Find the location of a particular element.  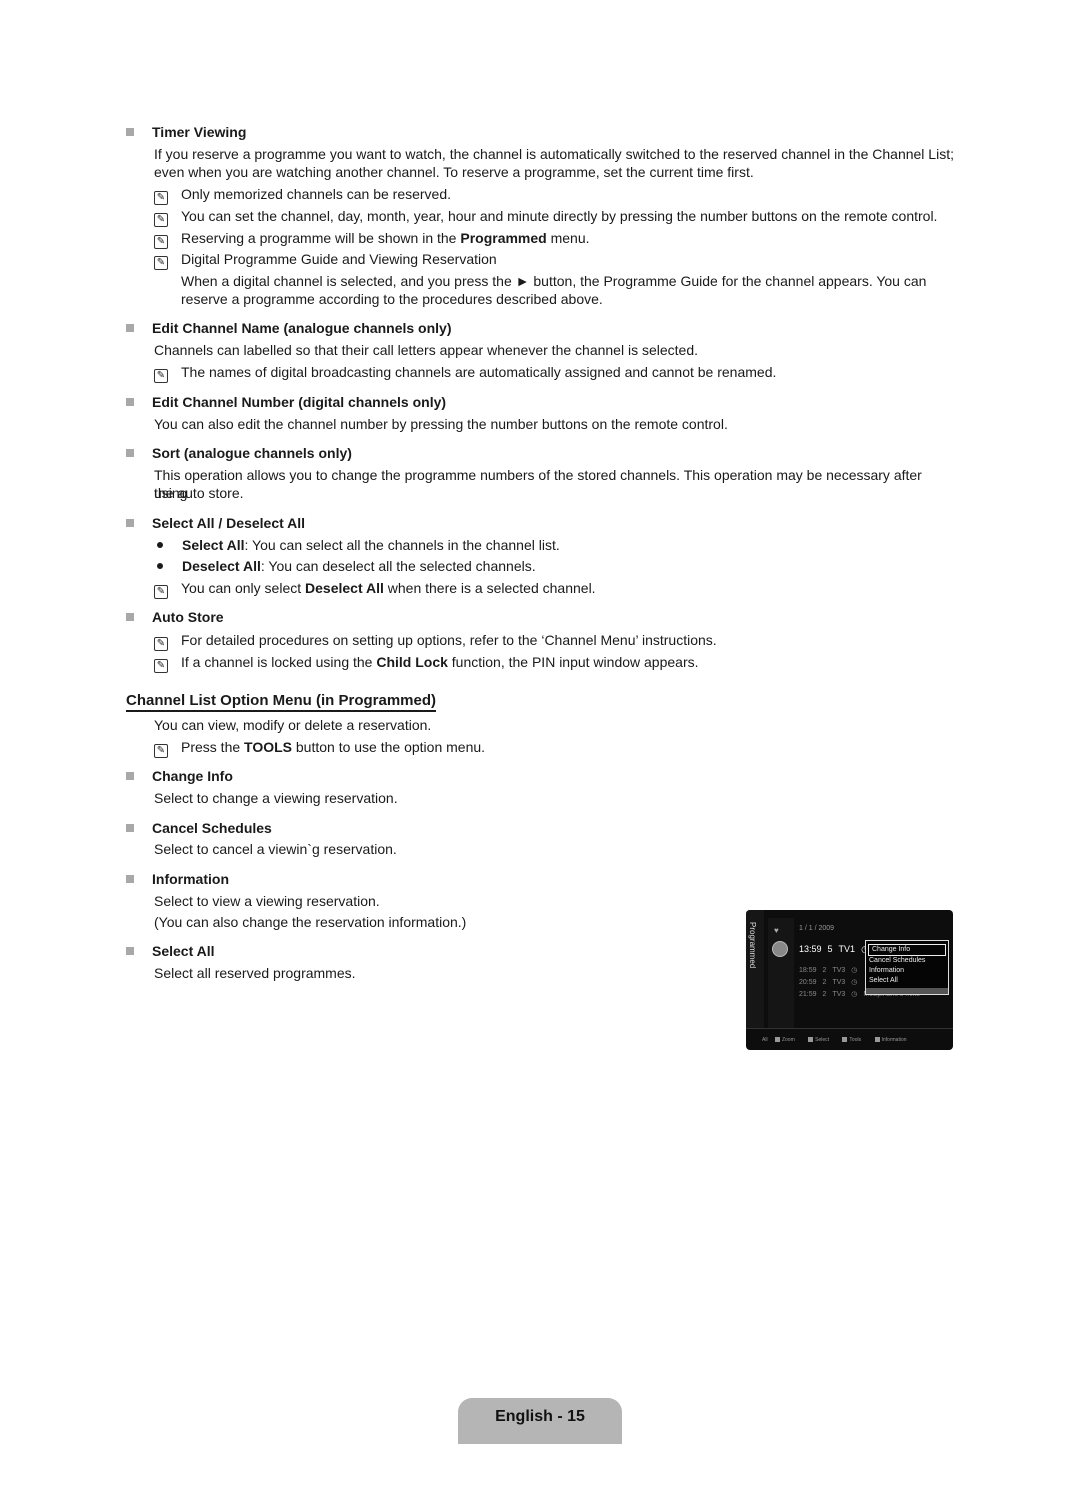

section-heading-auto-store: Auto Store is located at coordinates (175, 617).